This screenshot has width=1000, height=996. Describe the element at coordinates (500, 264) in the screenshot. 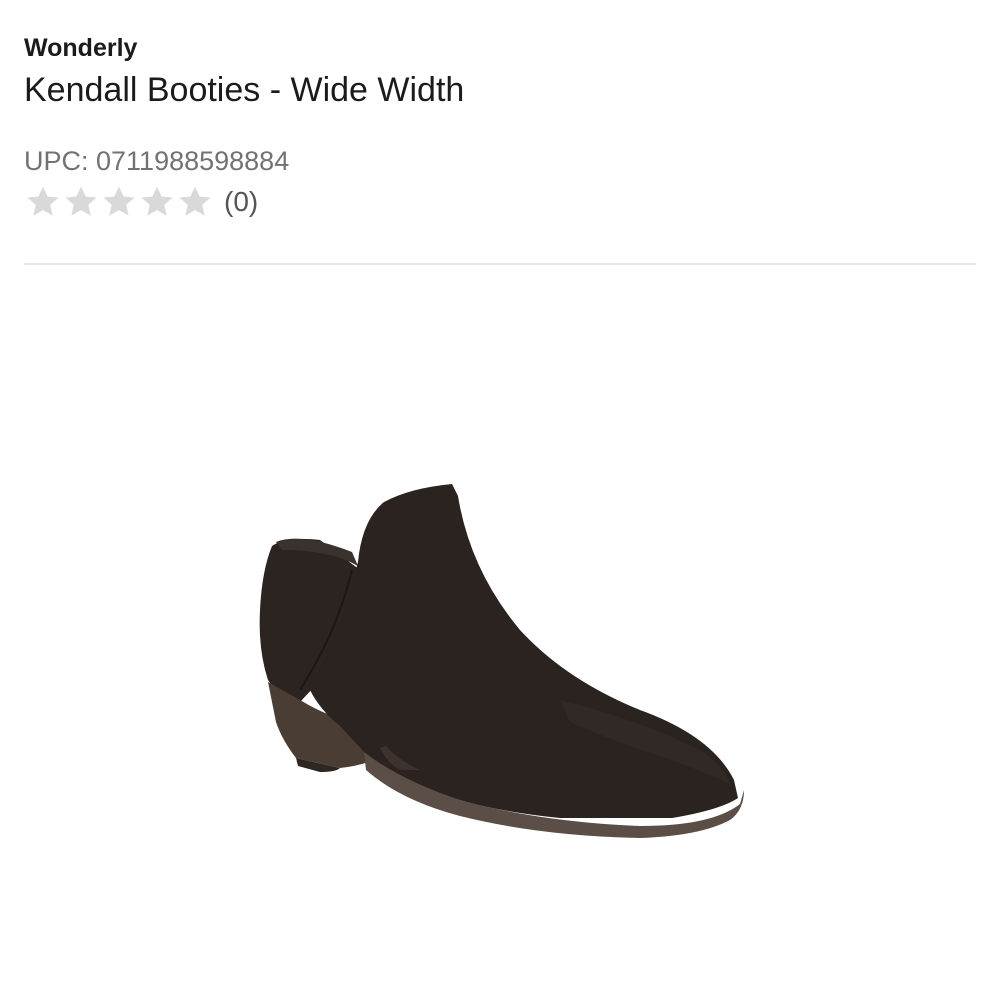

I see `section-divider` at that location.